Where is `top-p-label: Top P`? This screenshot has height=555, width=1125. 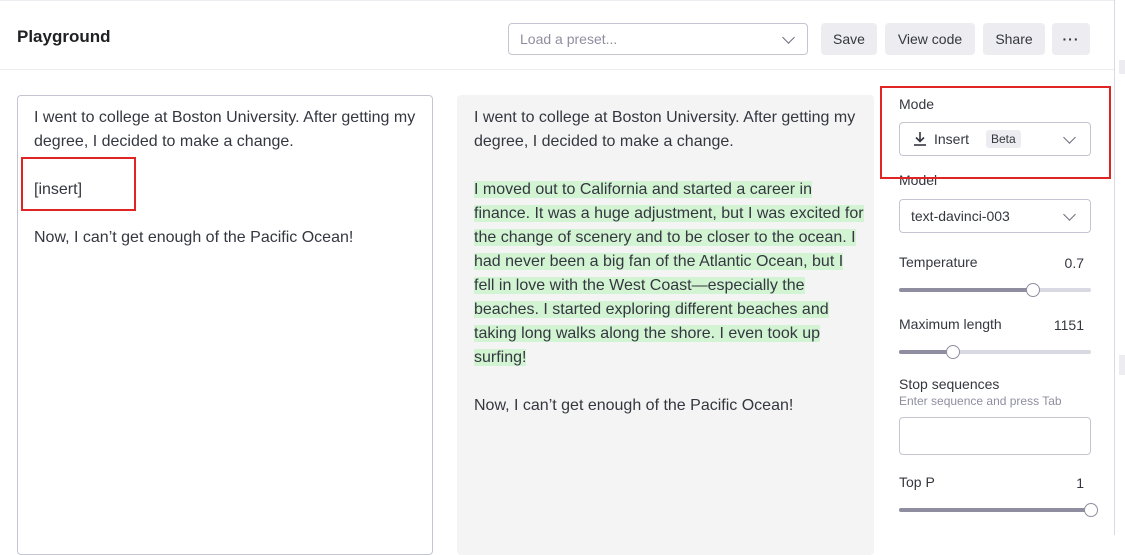
top-p-label: Top P is located at coordinates (917, 482).